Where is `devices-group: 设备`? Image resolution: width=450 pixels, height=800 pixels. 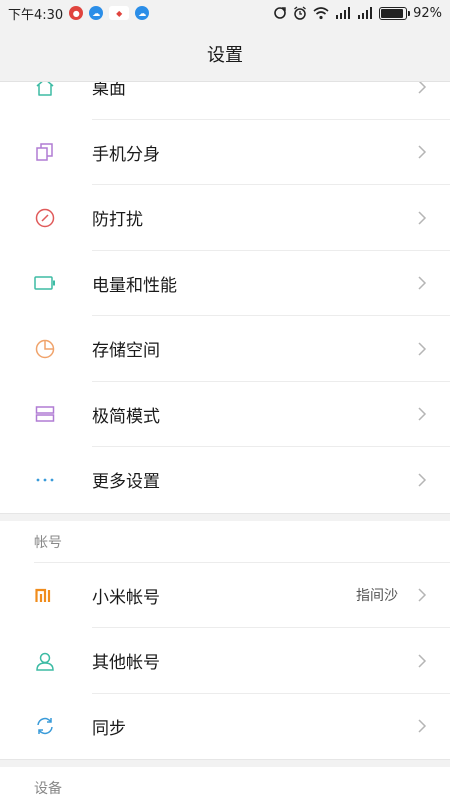
devices-group: 设备 is located at coordinates (225, 783).